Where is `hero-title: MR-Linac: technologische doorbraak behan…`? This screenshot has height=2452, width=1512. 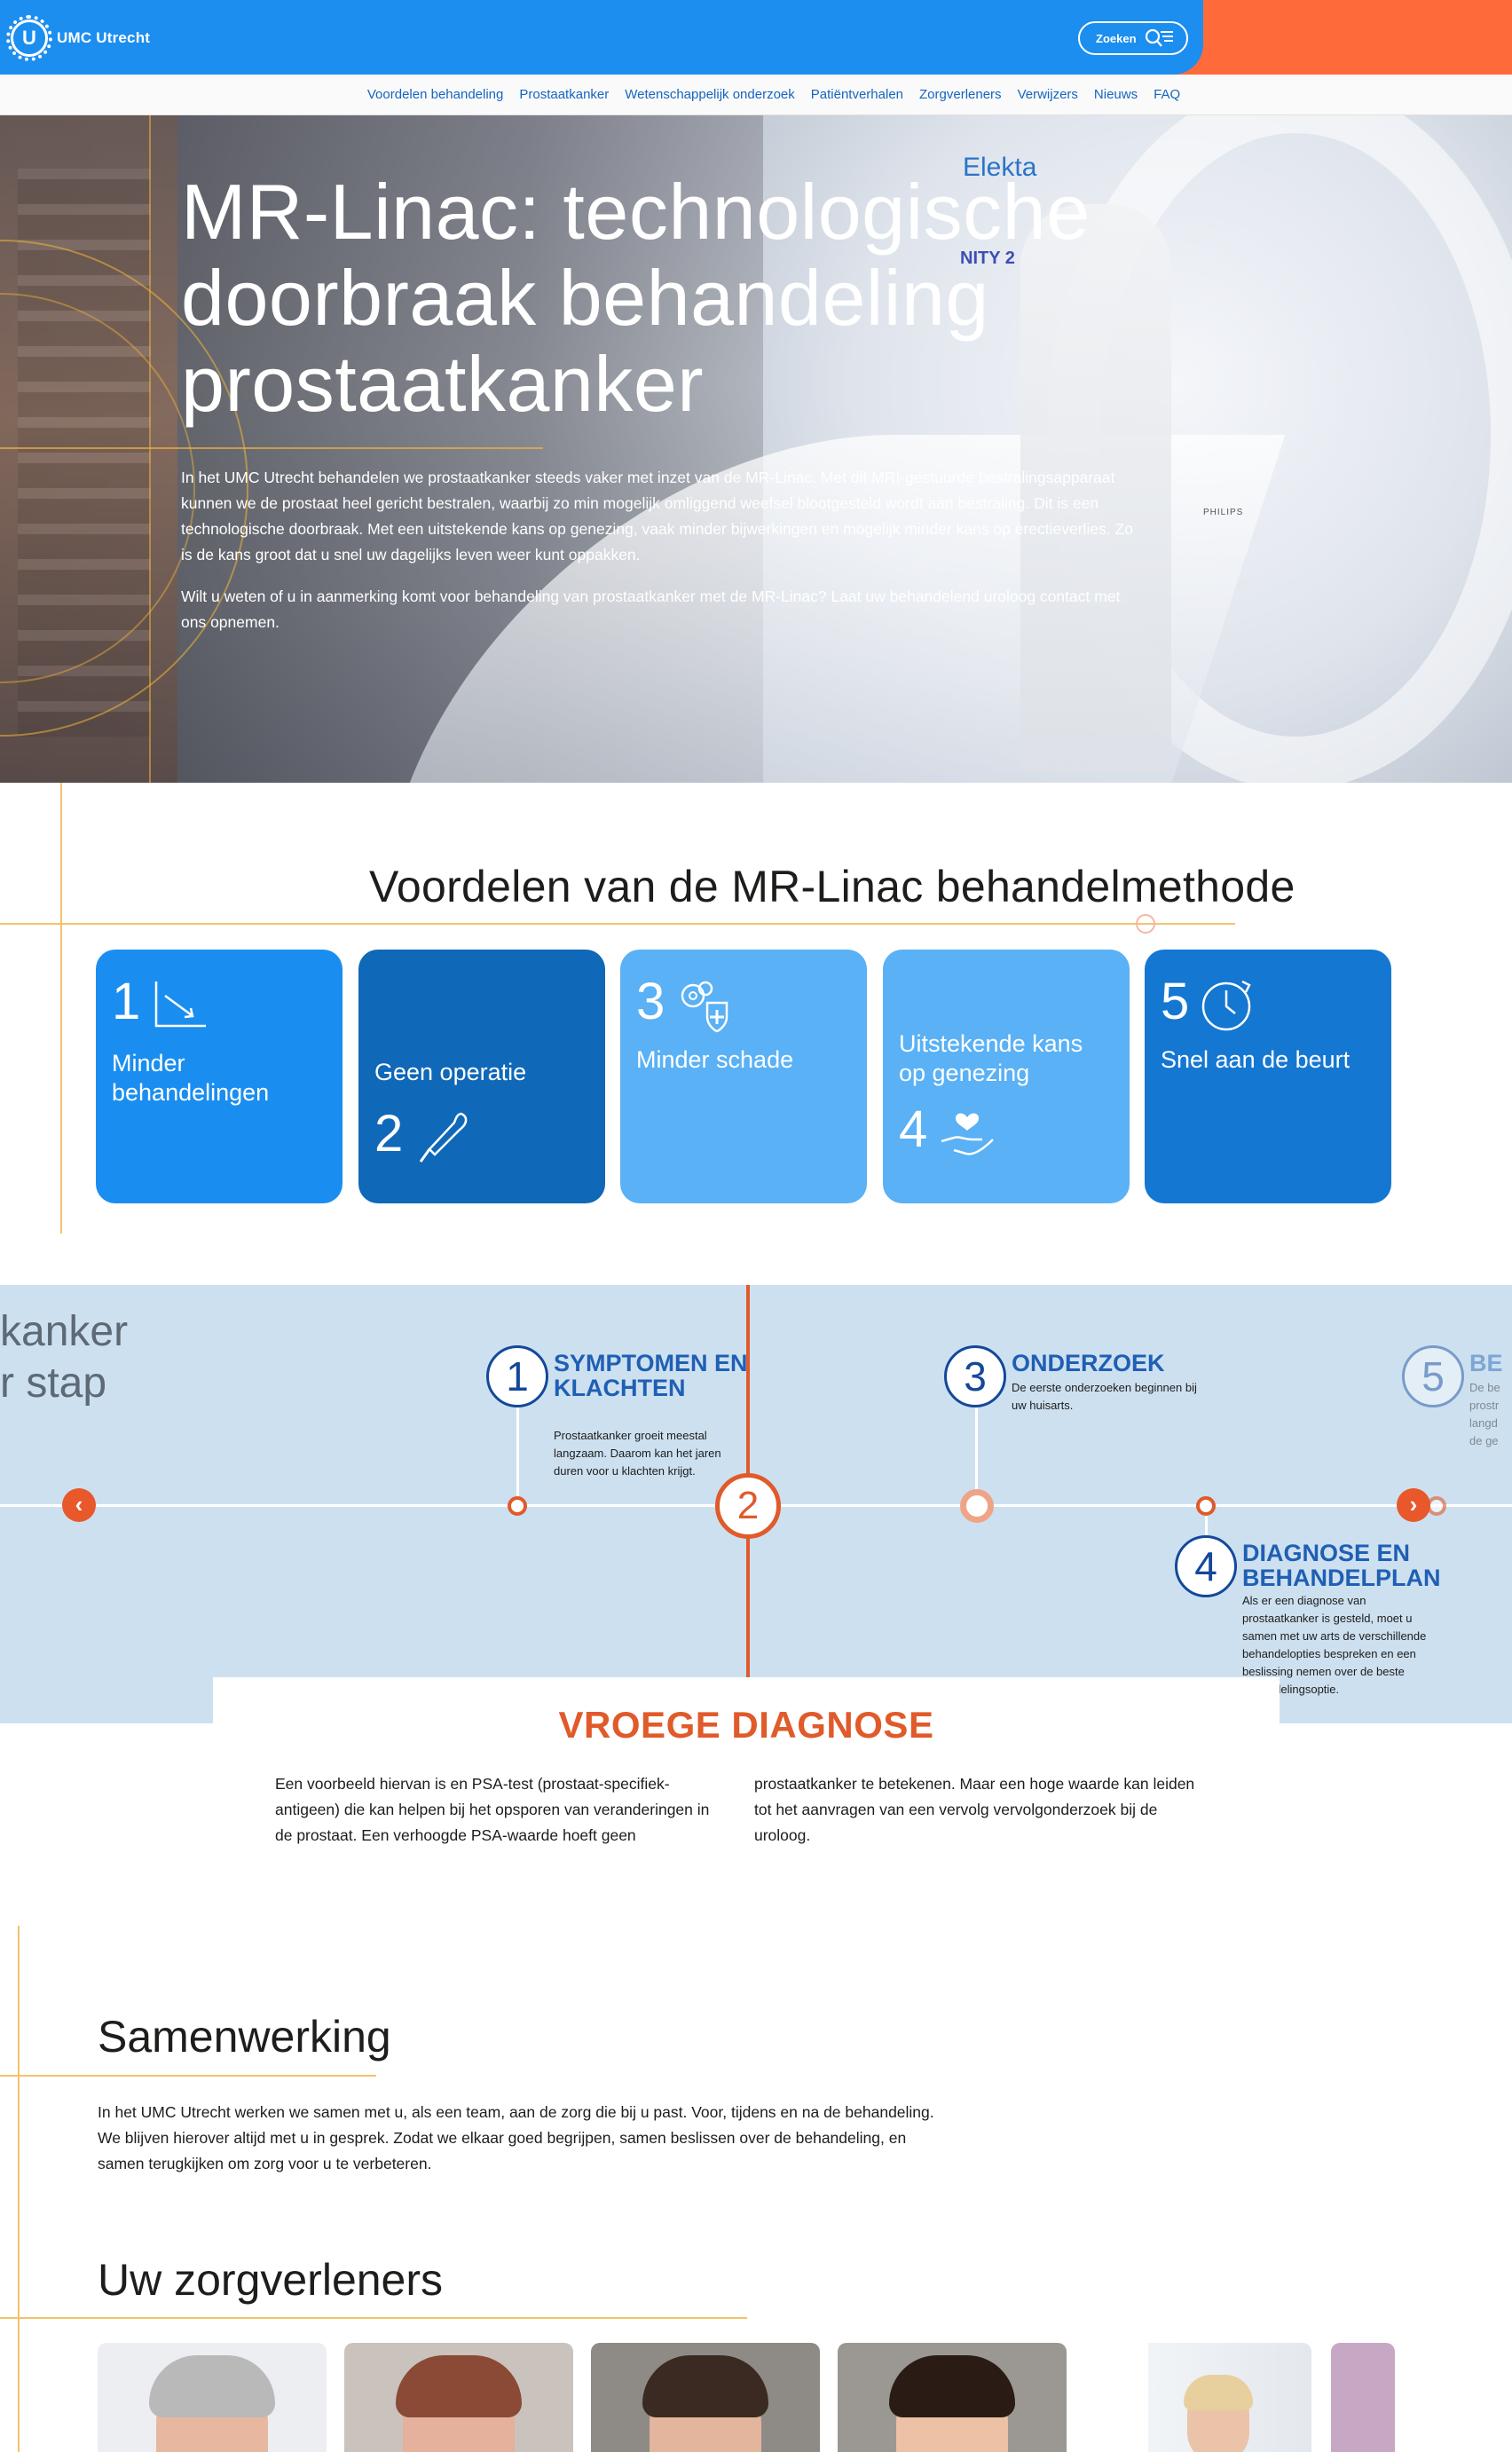 hero-title: MR-Linac: technologische doorbraak behan… is located at coordinates (636, 298).